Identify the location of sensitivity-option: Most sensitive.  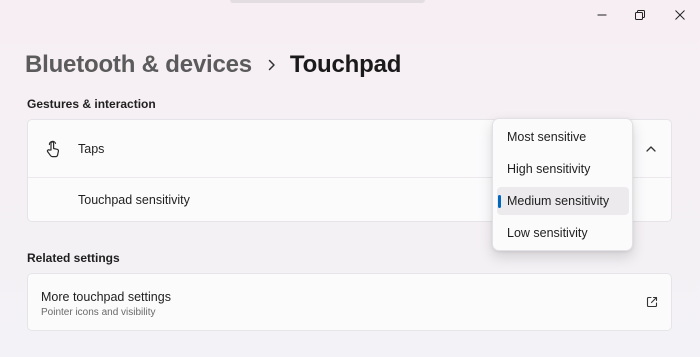
(563, 137).